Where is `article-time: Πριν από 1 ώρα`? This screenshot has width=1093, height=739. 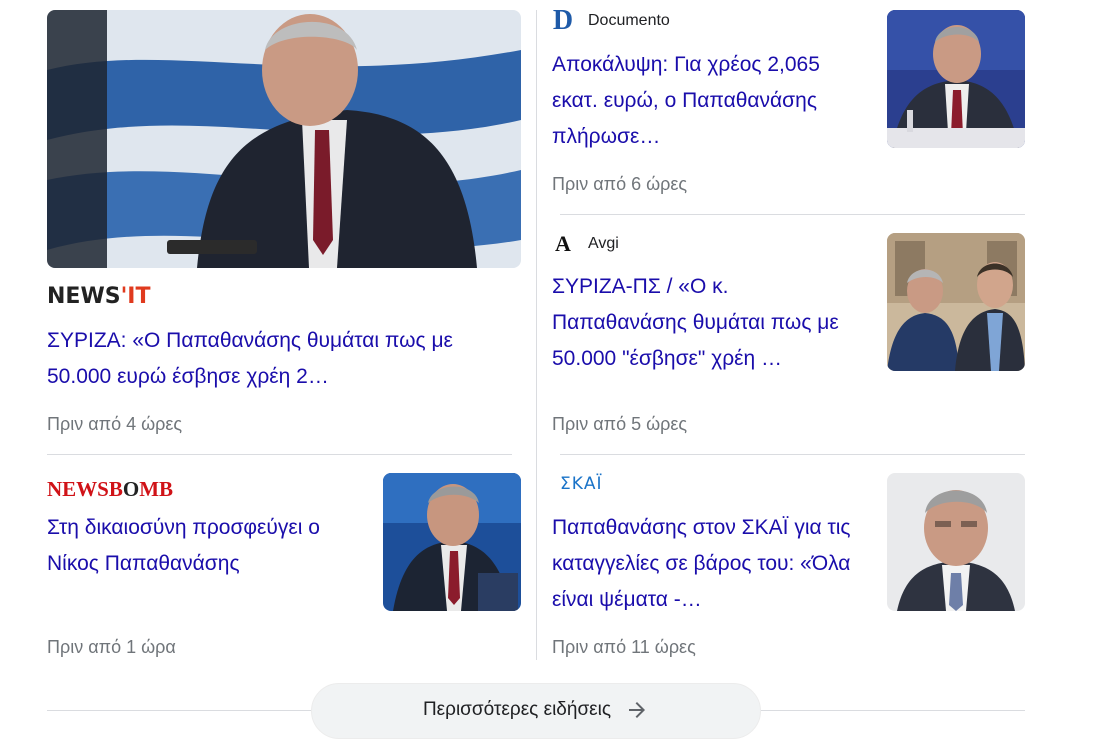
article-time: Πριν από 1 ώρα is located at coordinates (111, 647).